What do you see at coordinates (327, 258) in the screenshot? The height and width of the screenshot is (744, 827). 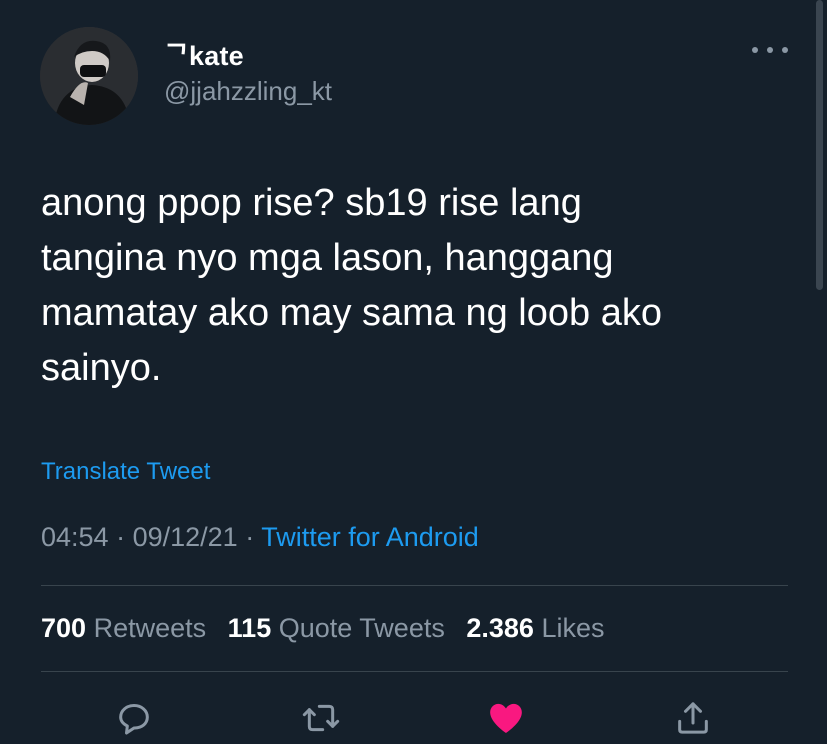 I see `tweet-text-line: tangina nyo mga lason, hanggang` at bounding box center [327, 258].